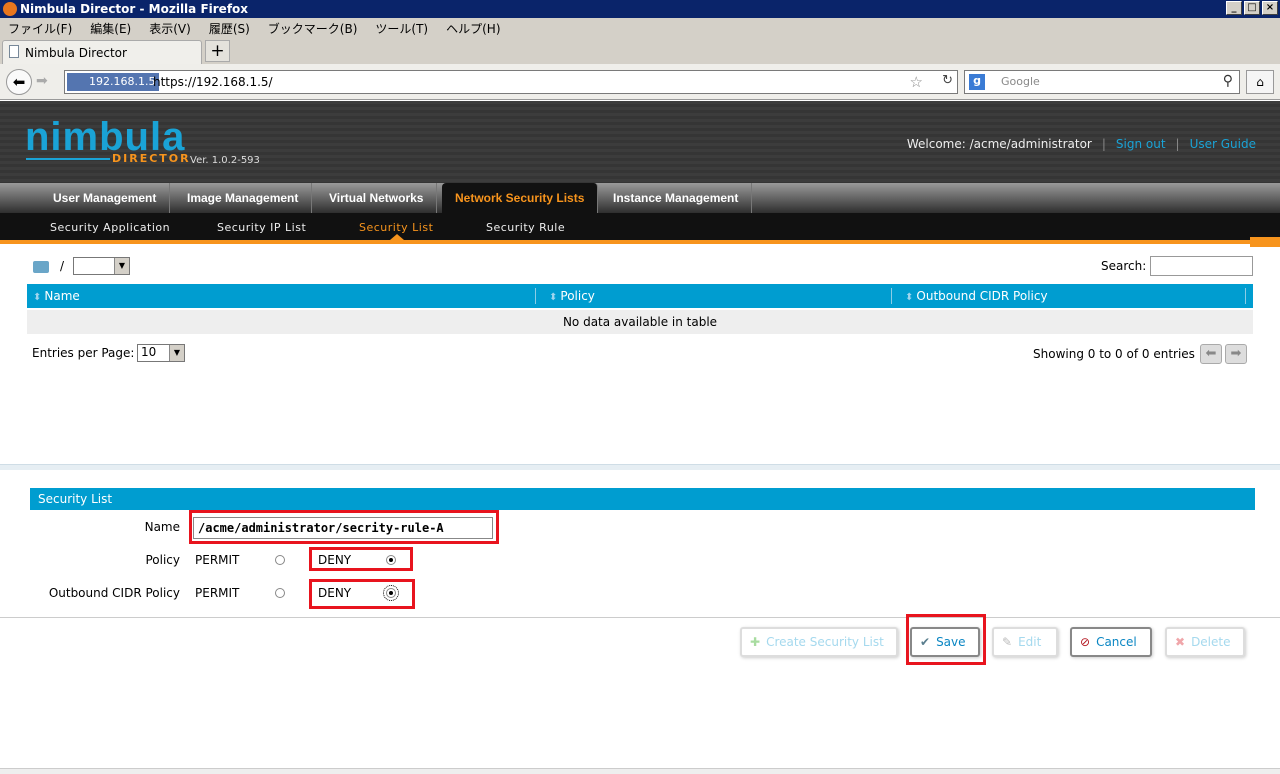  What do you see at coordinates (217, 593) in the screenshot?
I see `outbound-permit-label: PERMIT` at bounding box center [217, 593].